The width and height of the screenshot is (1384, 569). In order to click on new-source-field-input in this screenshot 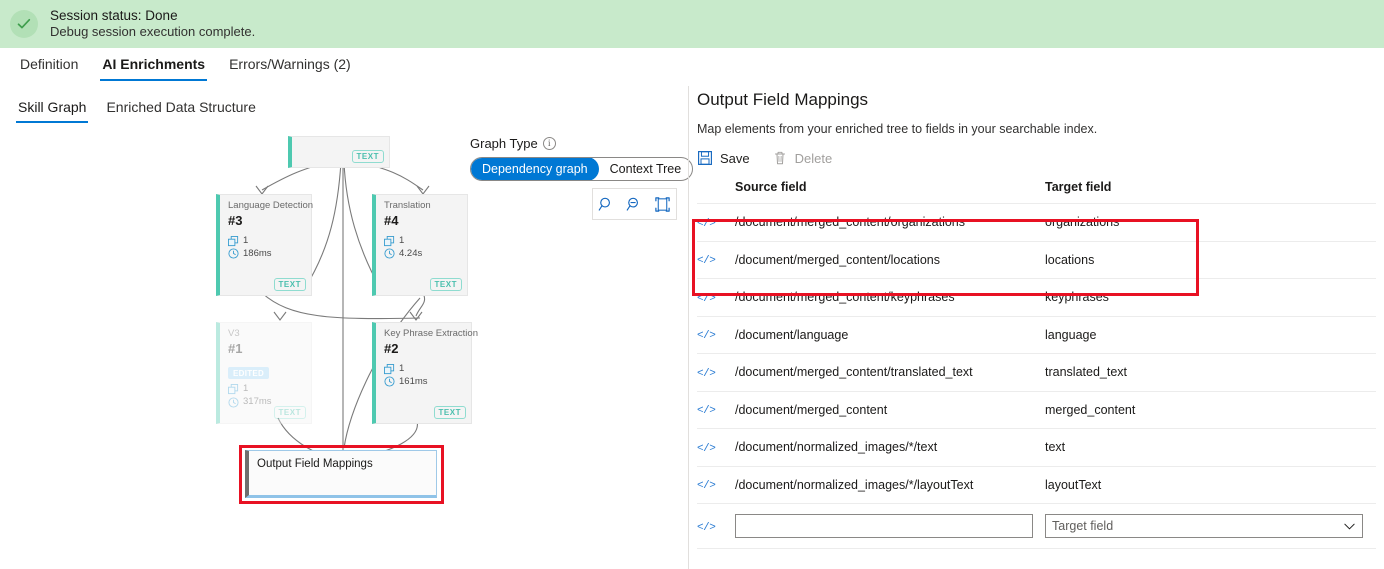, I will do `click(884, 526)`.